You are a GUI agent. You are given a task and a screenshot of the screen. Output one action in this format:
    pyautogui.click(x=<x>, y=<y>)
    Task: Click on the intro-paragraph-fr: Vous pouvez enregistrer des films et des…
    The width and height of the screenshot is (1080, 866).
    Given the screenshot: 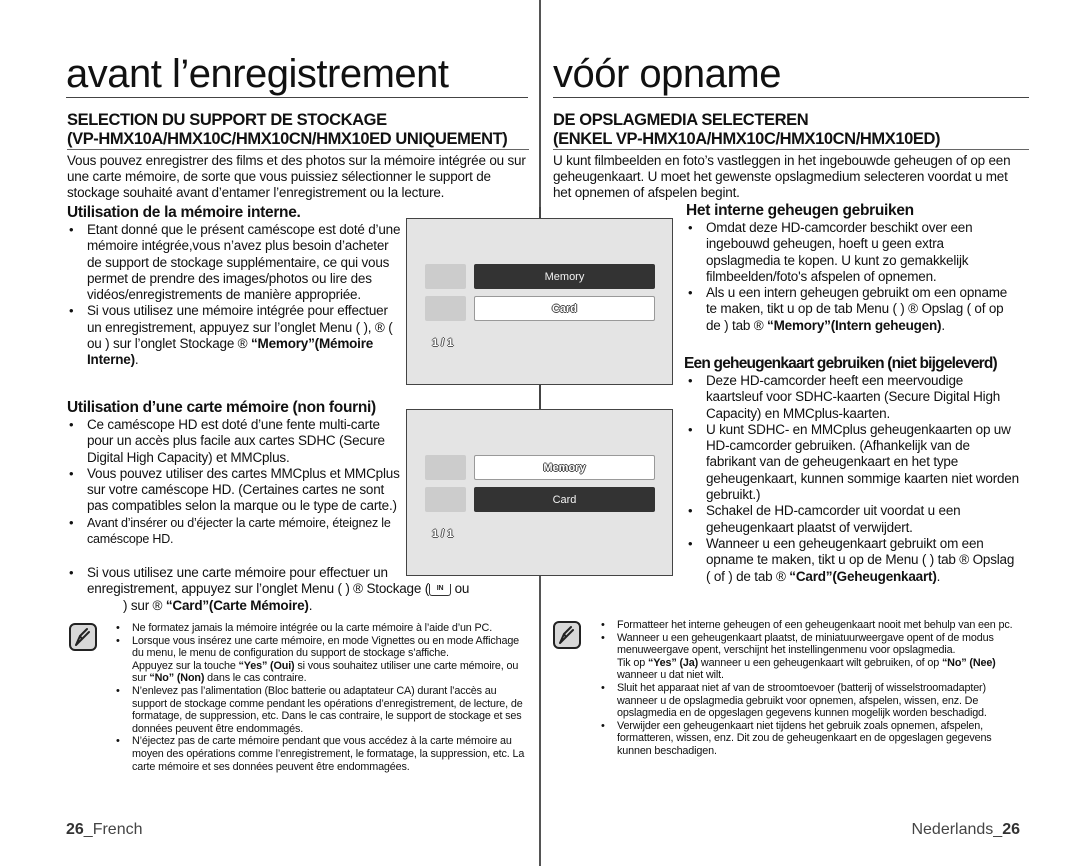 What is the action you would take?
    pyautogui.click(x=296, y=176)
    